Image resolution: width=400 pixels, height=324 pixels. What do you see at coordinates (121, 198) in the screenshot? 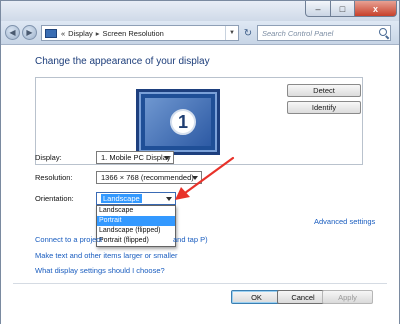
I see `orientation-select-value: Landscape` at bounding box center [121, 198].